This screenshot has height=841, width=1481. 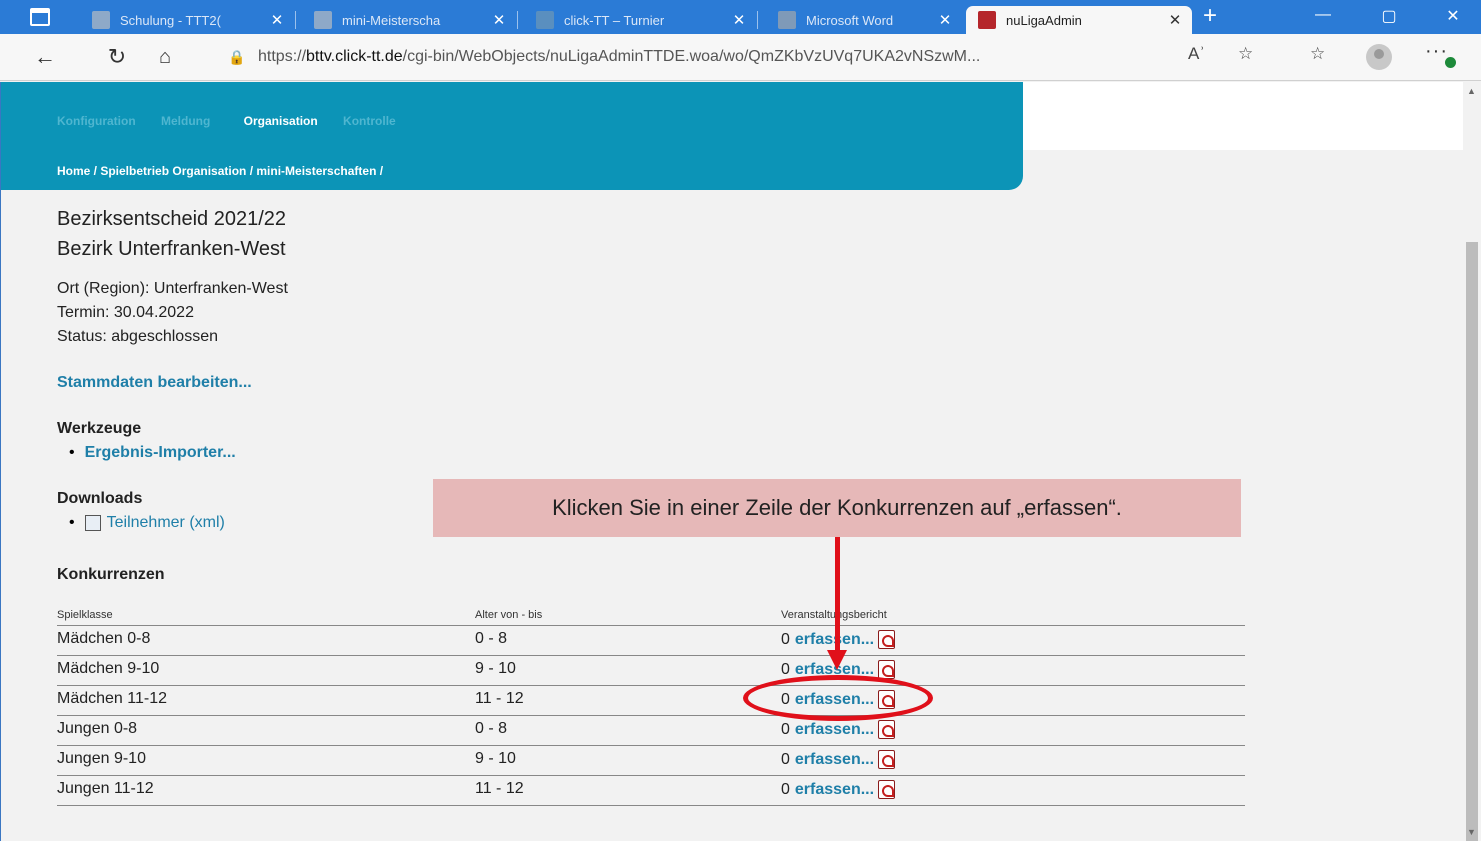 I want to click on downloads-list-item: • Teilnehmer (xml), so click(x=147, y=523).